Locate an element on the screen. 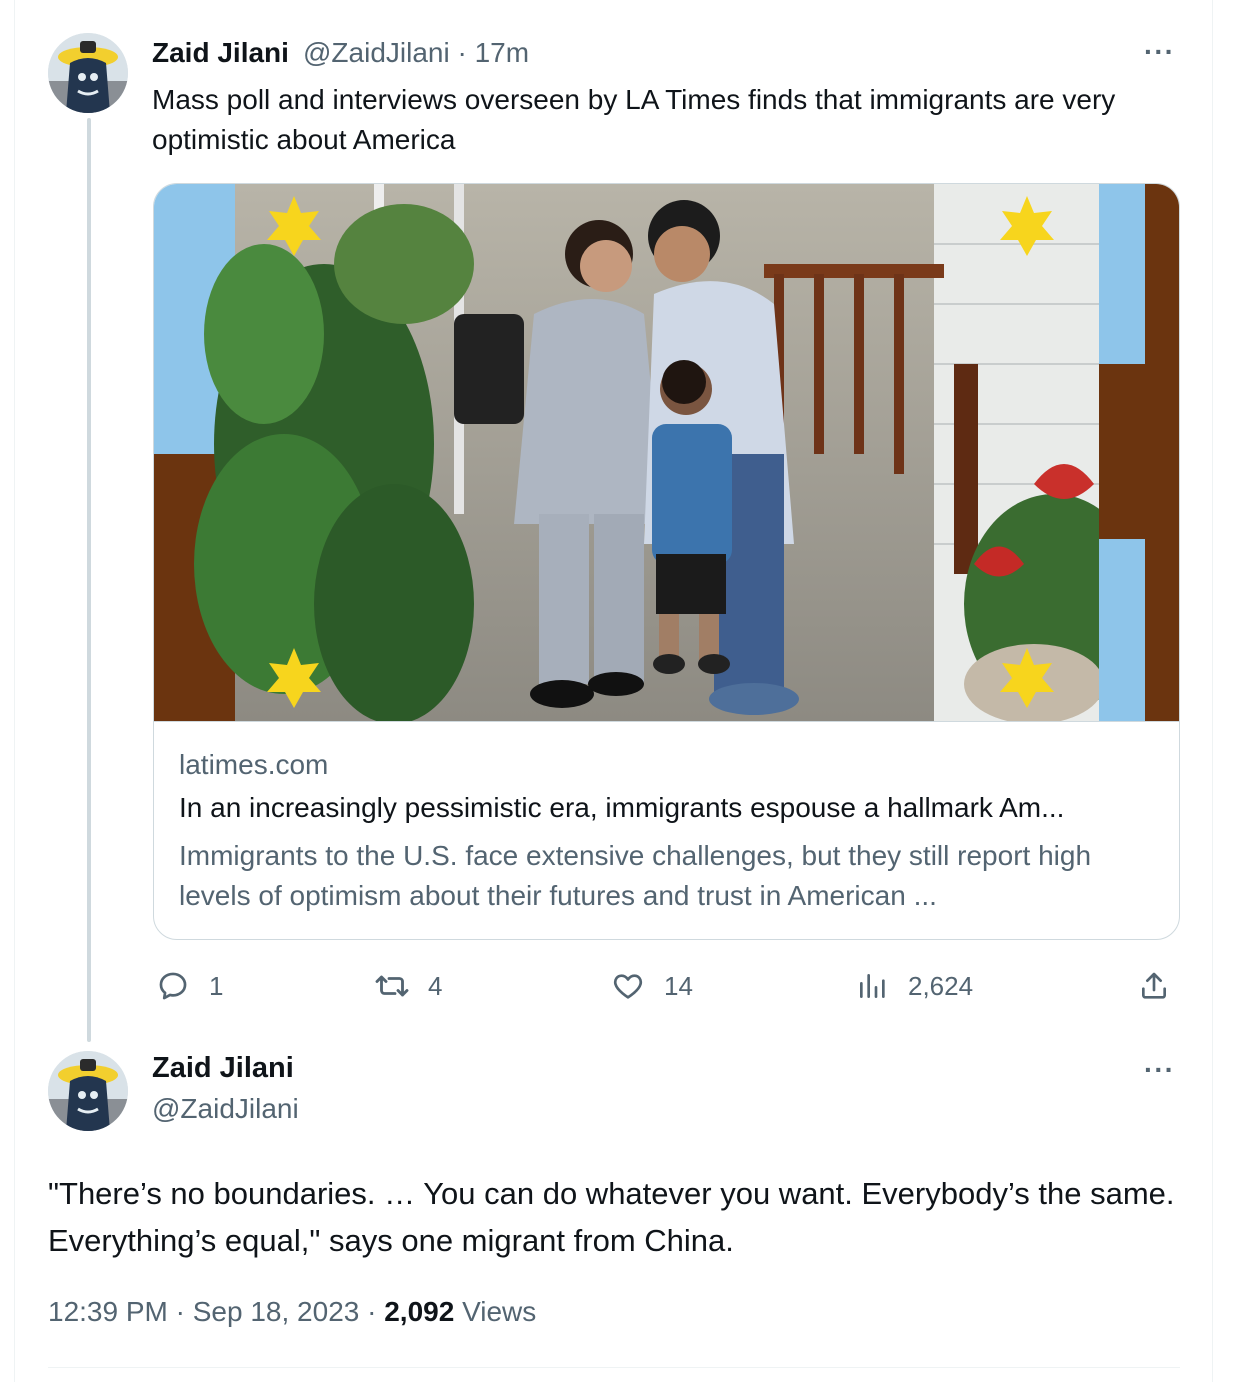  reply-button: 1 is located at coordinates (188, 986).